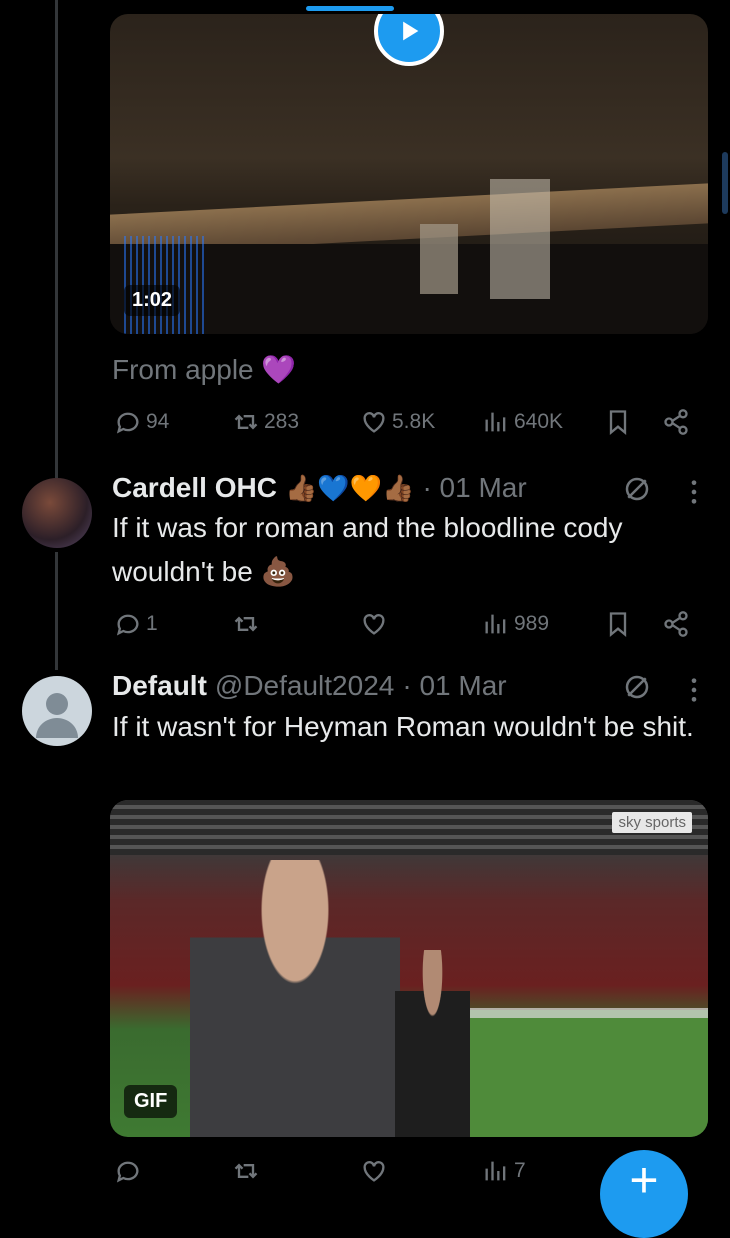 The width and height of the screenshot is (730, 1238). What do you see at coordinates (152, 623) in the screenshot?
I see `reply-count: 1` at bounding box center [152, 623].